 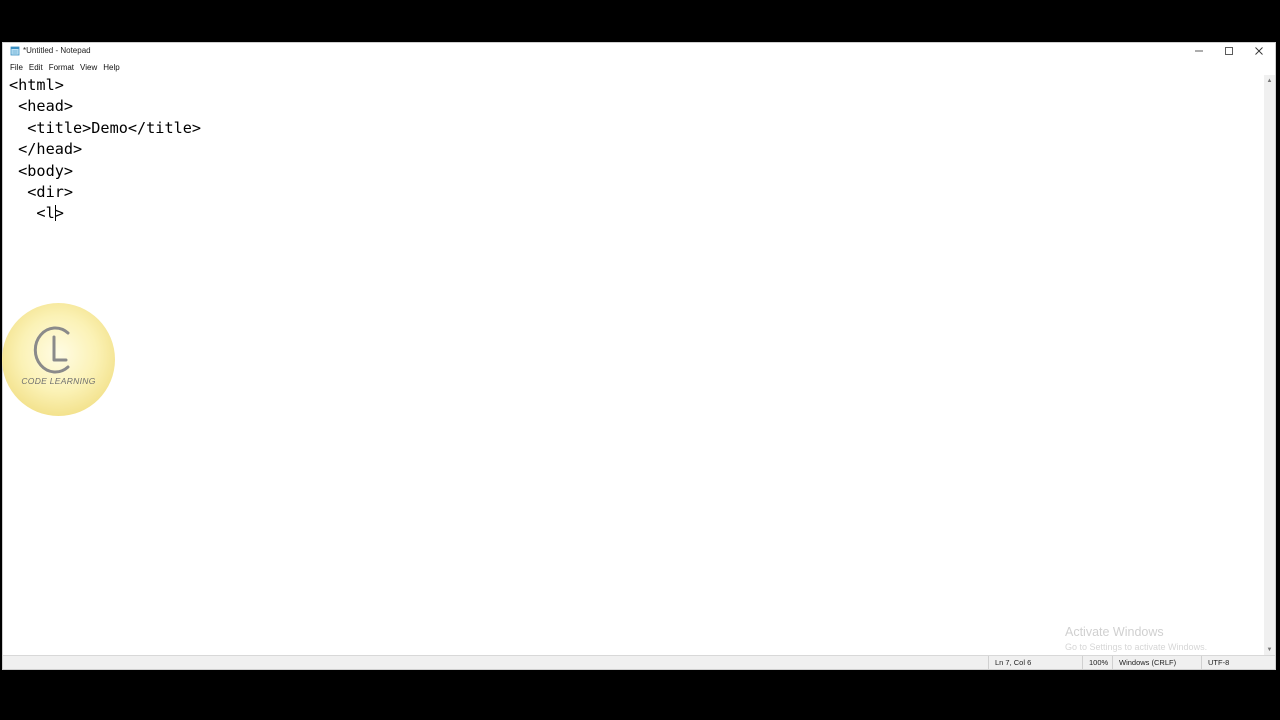 What do you see at coordinates (62, 68) in the screenshot?
I see `menu-format: Format` at bounding box center [62, 68].